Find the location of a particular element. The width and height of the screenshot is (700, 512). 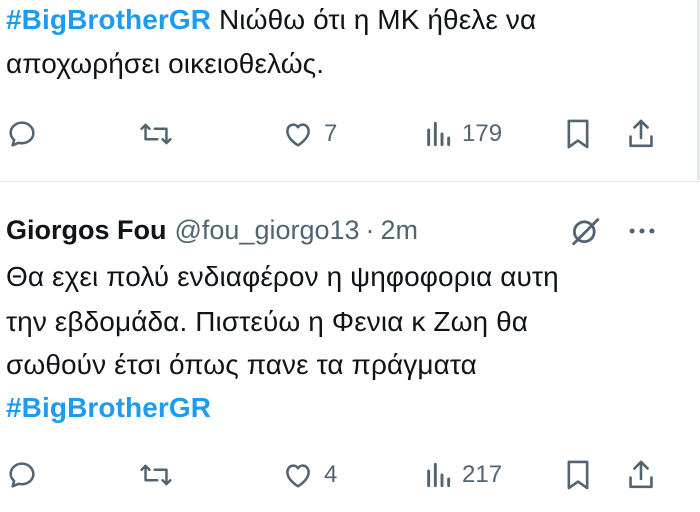

like-count: 7 is located at coordinates (331, 133).